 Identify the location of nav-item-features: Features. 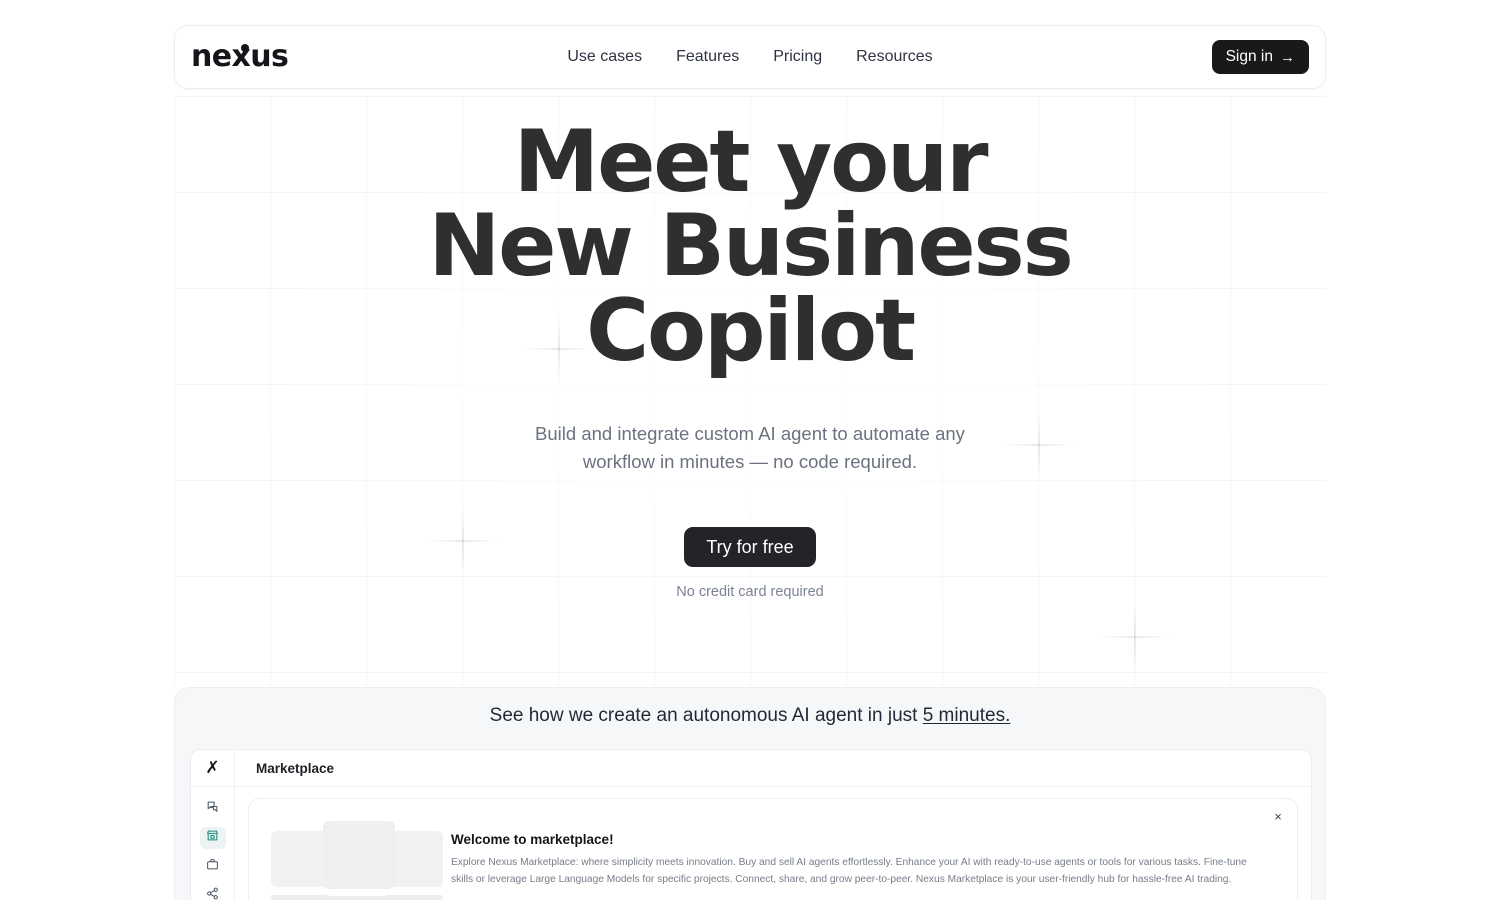
(707, 57).